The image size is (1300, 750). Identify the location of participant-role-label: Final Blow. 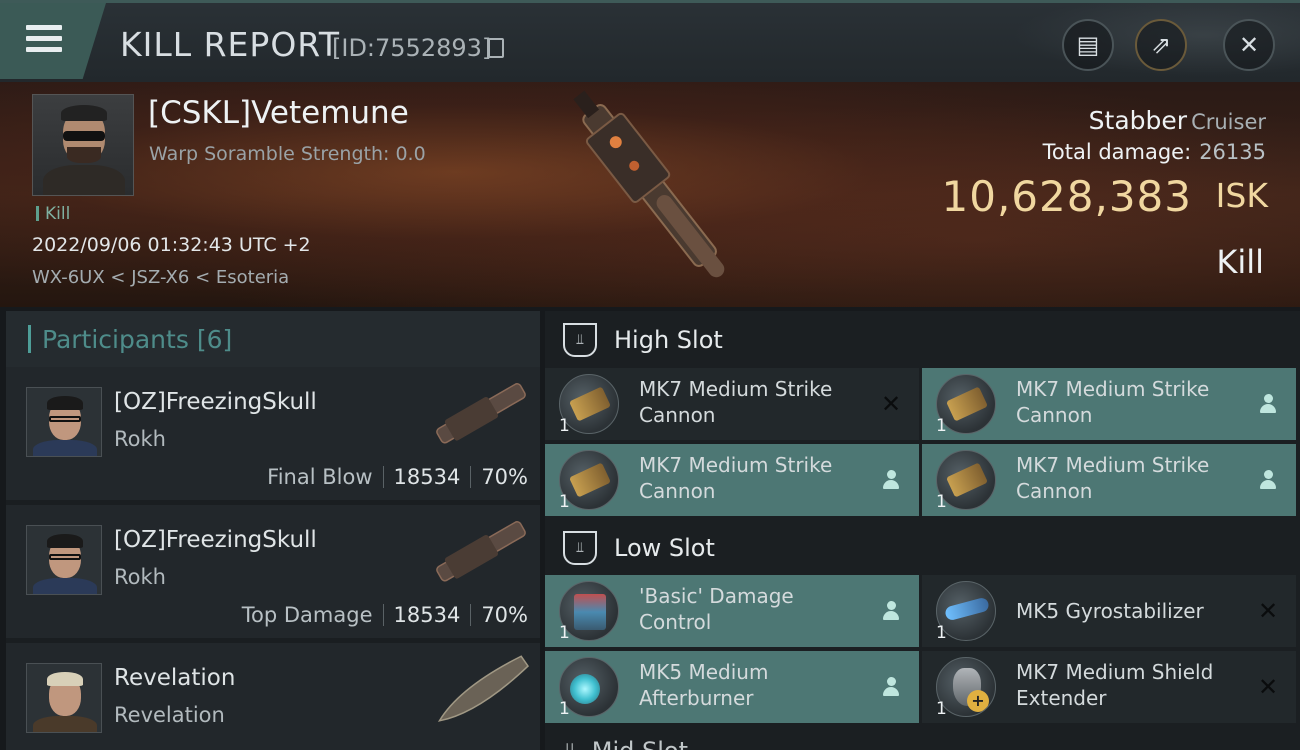
(320, 477).